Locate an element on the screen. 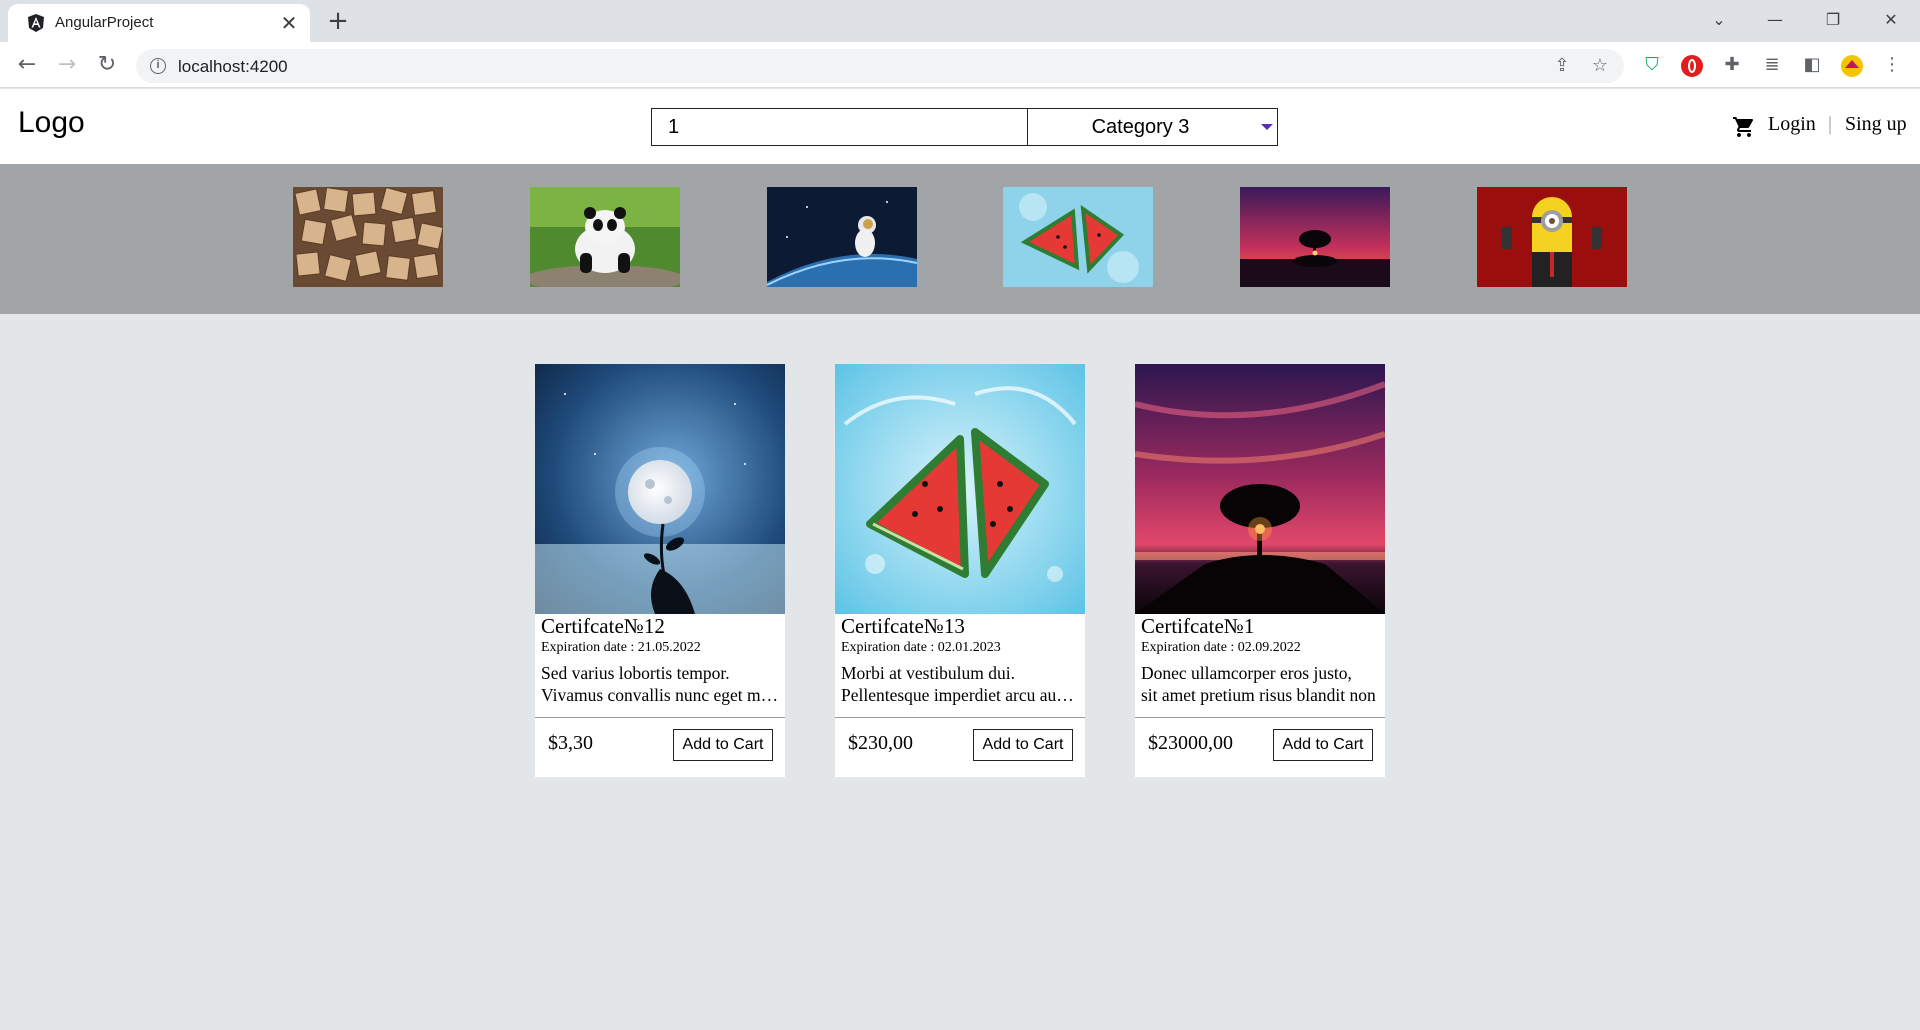  share-icon: ⇪ is located at coordinates (1562, 66).